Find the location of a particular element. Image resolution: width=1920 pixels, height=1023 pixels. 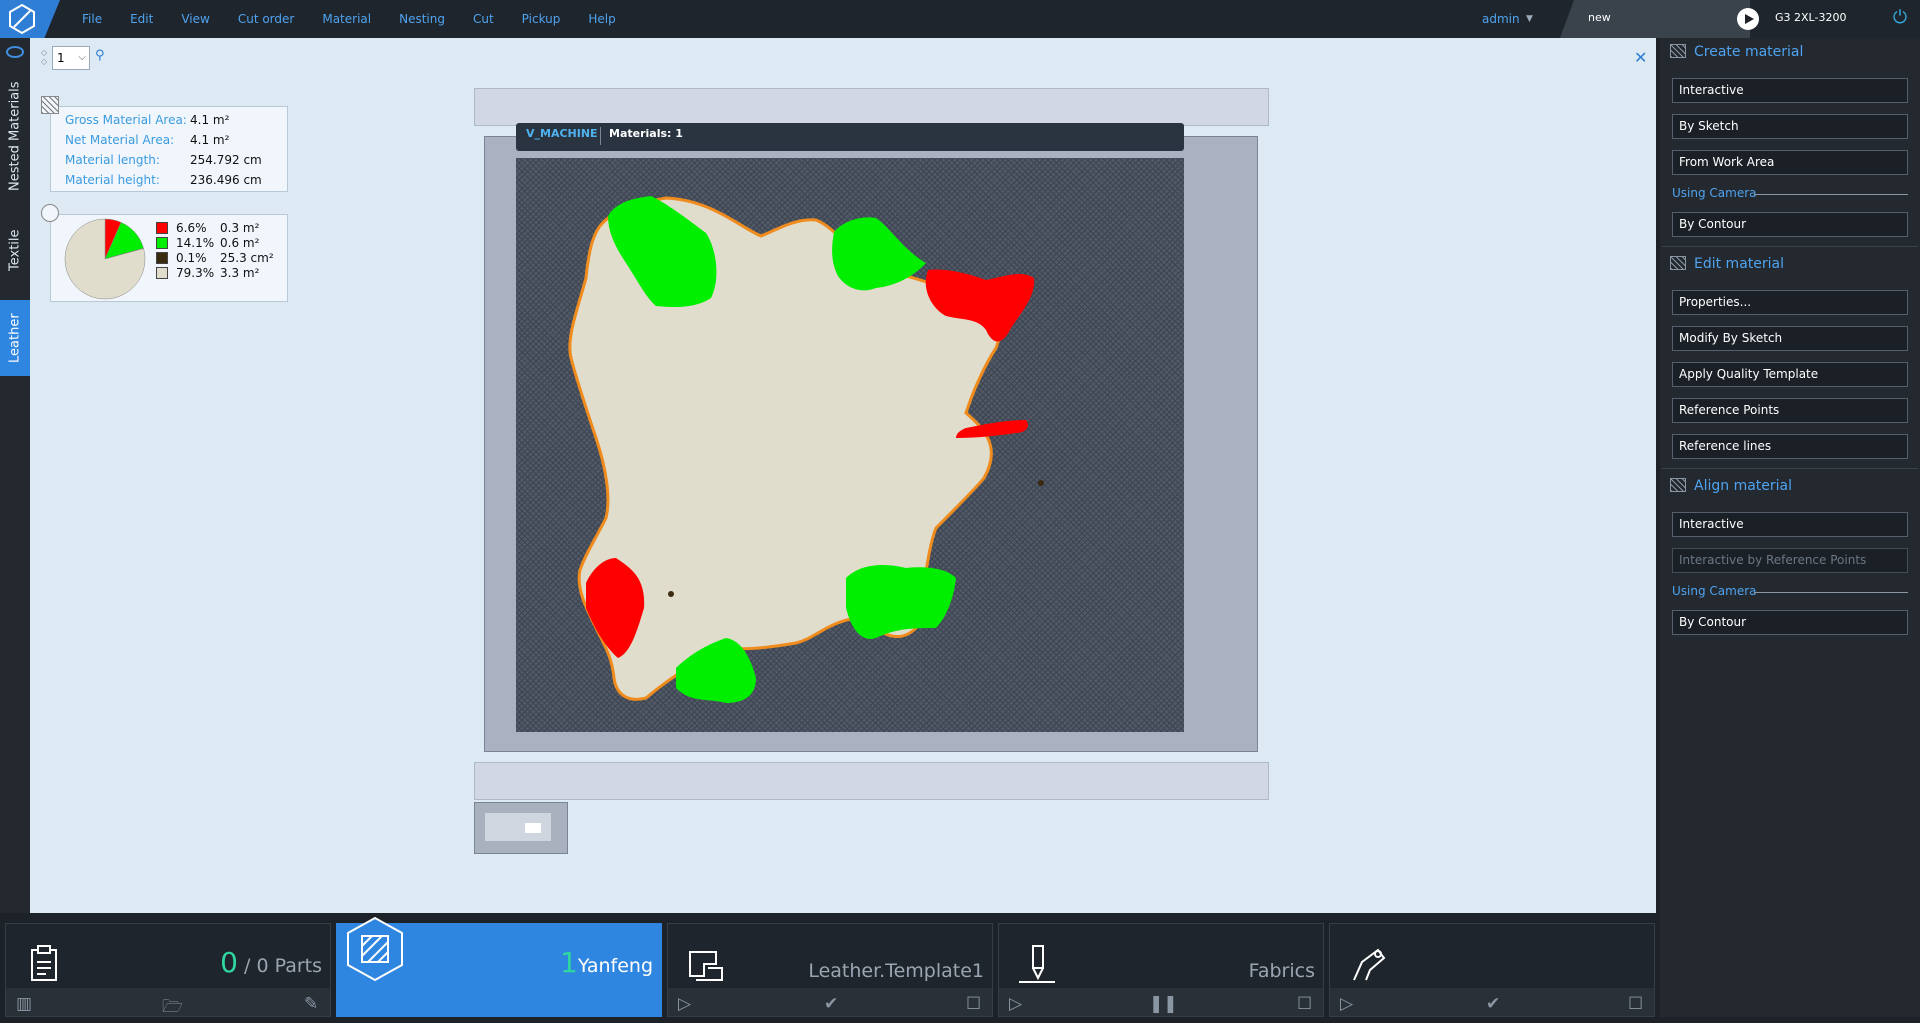

thumbnail-viewport is located at coordinates (533, 828).